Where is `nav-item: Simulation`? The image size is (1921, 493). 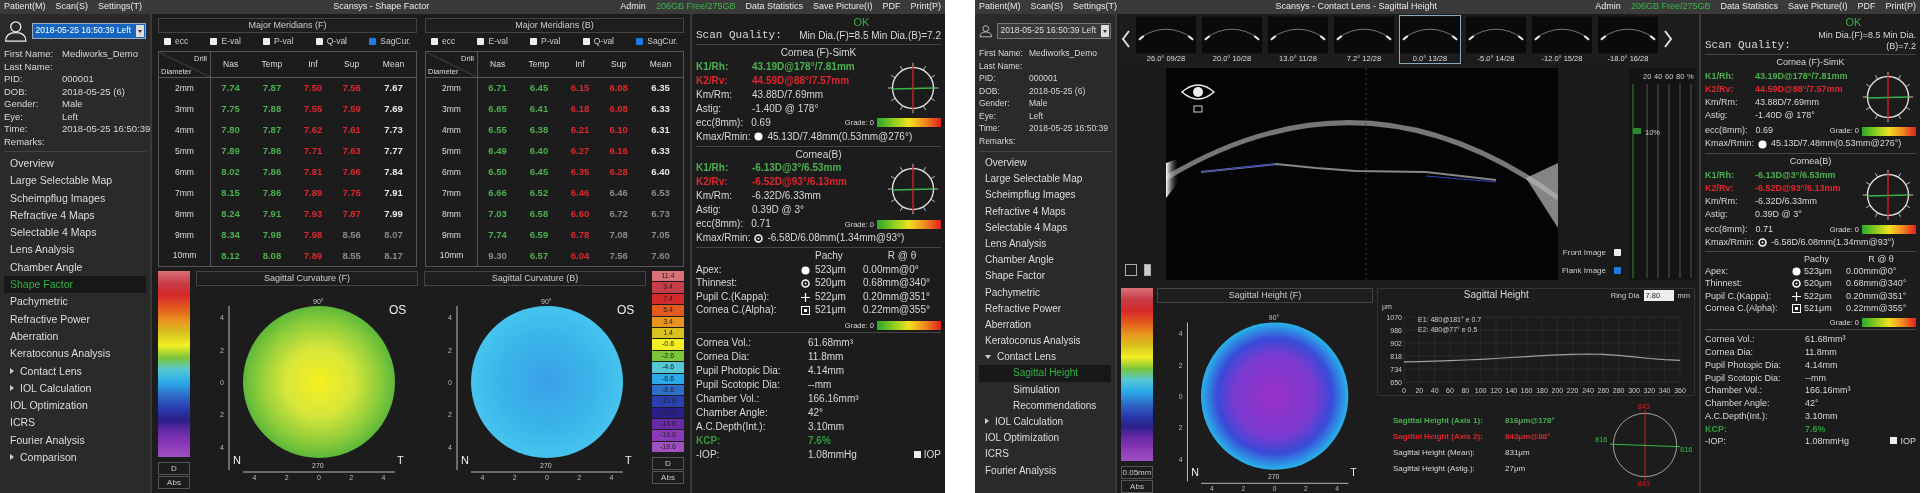
nav-item: Simulation is located at coordinates (1045, 389).